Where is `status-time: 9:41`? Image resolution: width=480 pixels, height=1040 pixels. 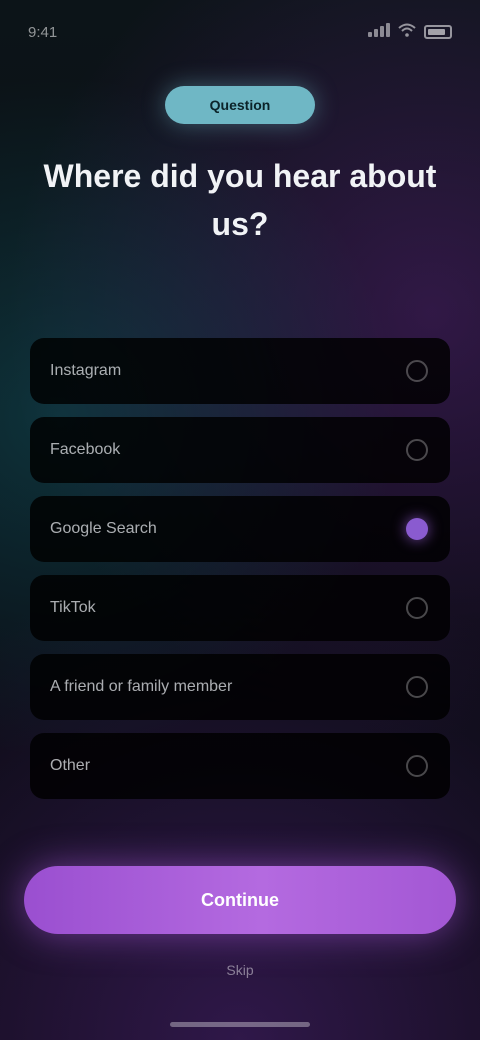 status-time: 9:41 is located at coordinates (43, 32).